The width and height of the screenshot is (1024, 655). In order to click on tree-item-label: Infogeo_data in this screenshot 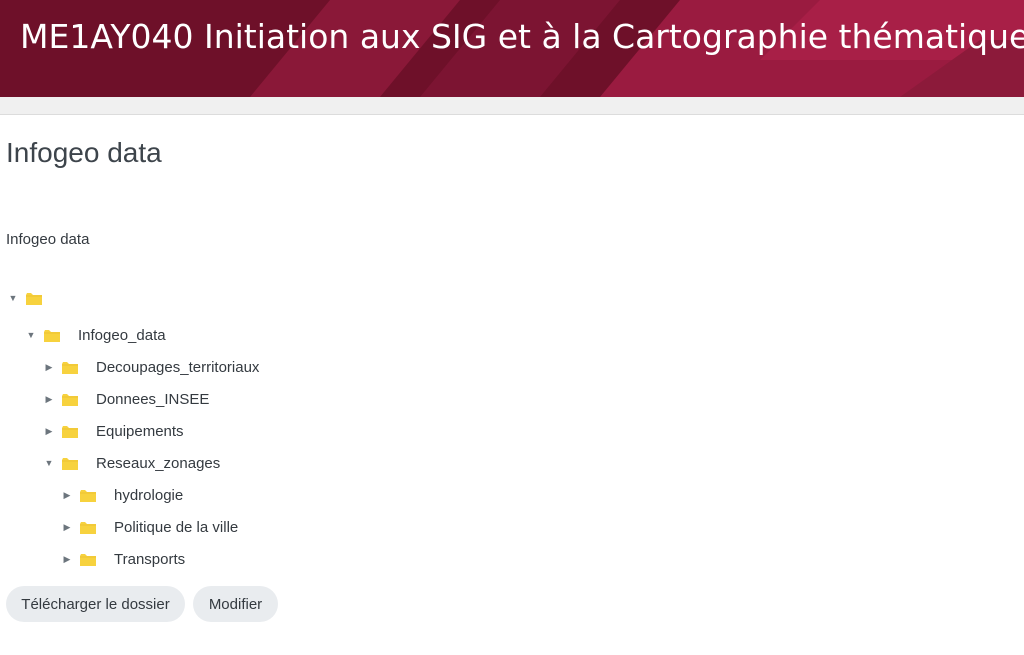, I will do `click(122, 335)`.